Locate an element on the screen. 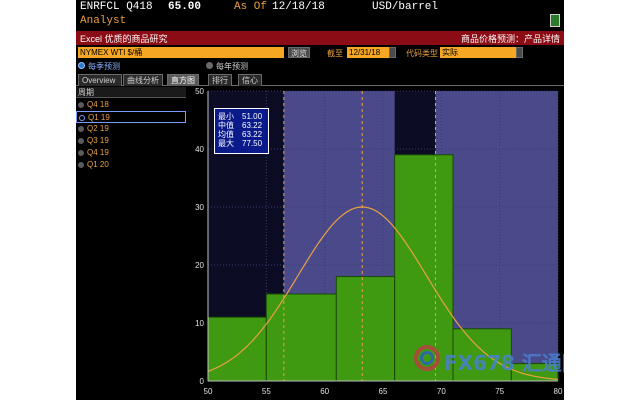  stat-mean: 均值 63.22 is located at coordinates (240, 134).